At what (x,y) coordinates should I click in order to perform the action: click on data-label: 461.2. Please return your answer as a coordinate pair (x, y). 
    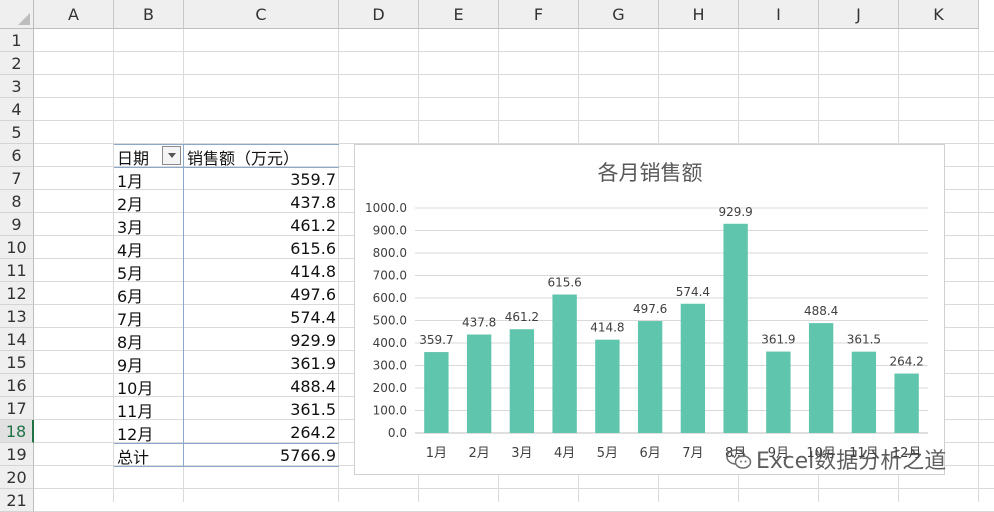
    Looking at the image, I should click on (522, 317).